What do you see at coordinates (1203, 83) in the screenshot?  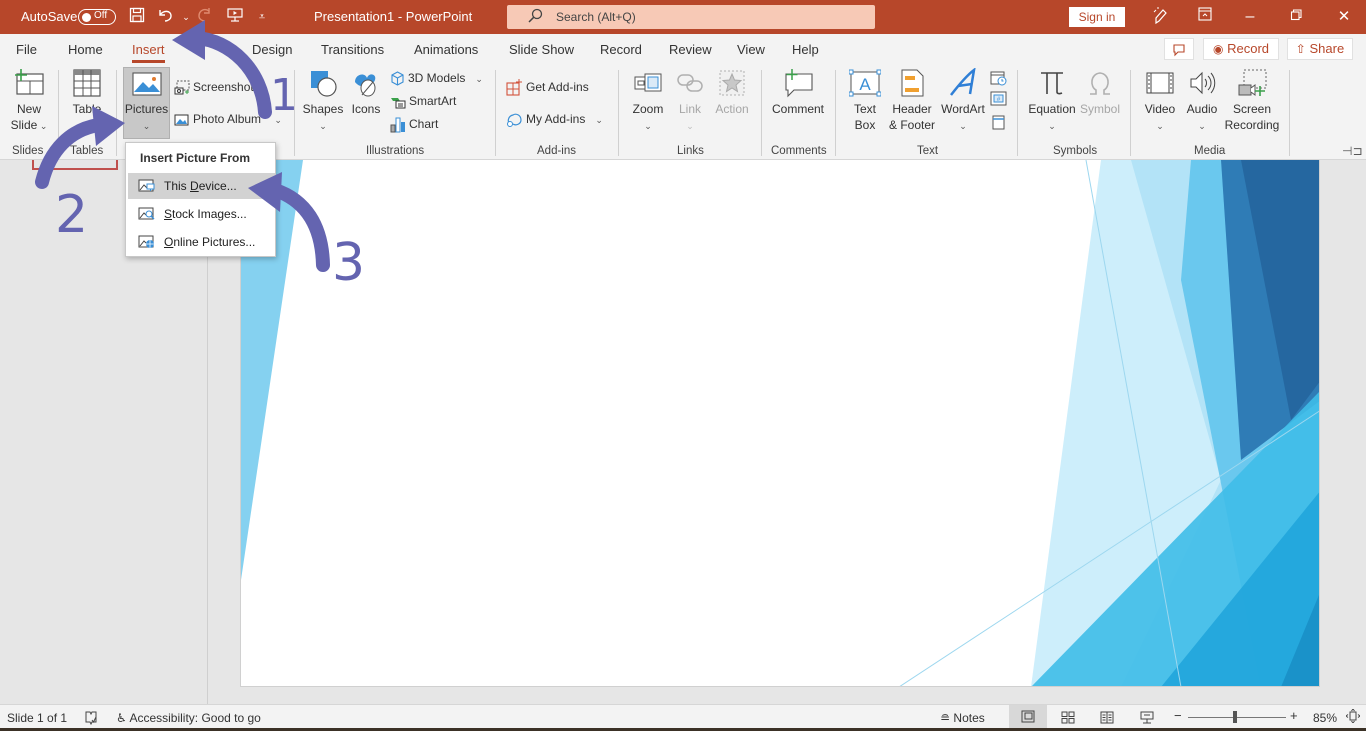 I see `audio-icon` at bounding box center [1203, 83].